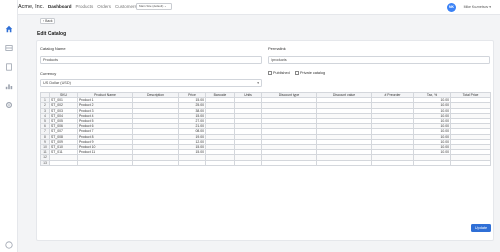 The image size is (500, 252). I want to click on private-catalog-label: Private catalog, so click(313, 73).